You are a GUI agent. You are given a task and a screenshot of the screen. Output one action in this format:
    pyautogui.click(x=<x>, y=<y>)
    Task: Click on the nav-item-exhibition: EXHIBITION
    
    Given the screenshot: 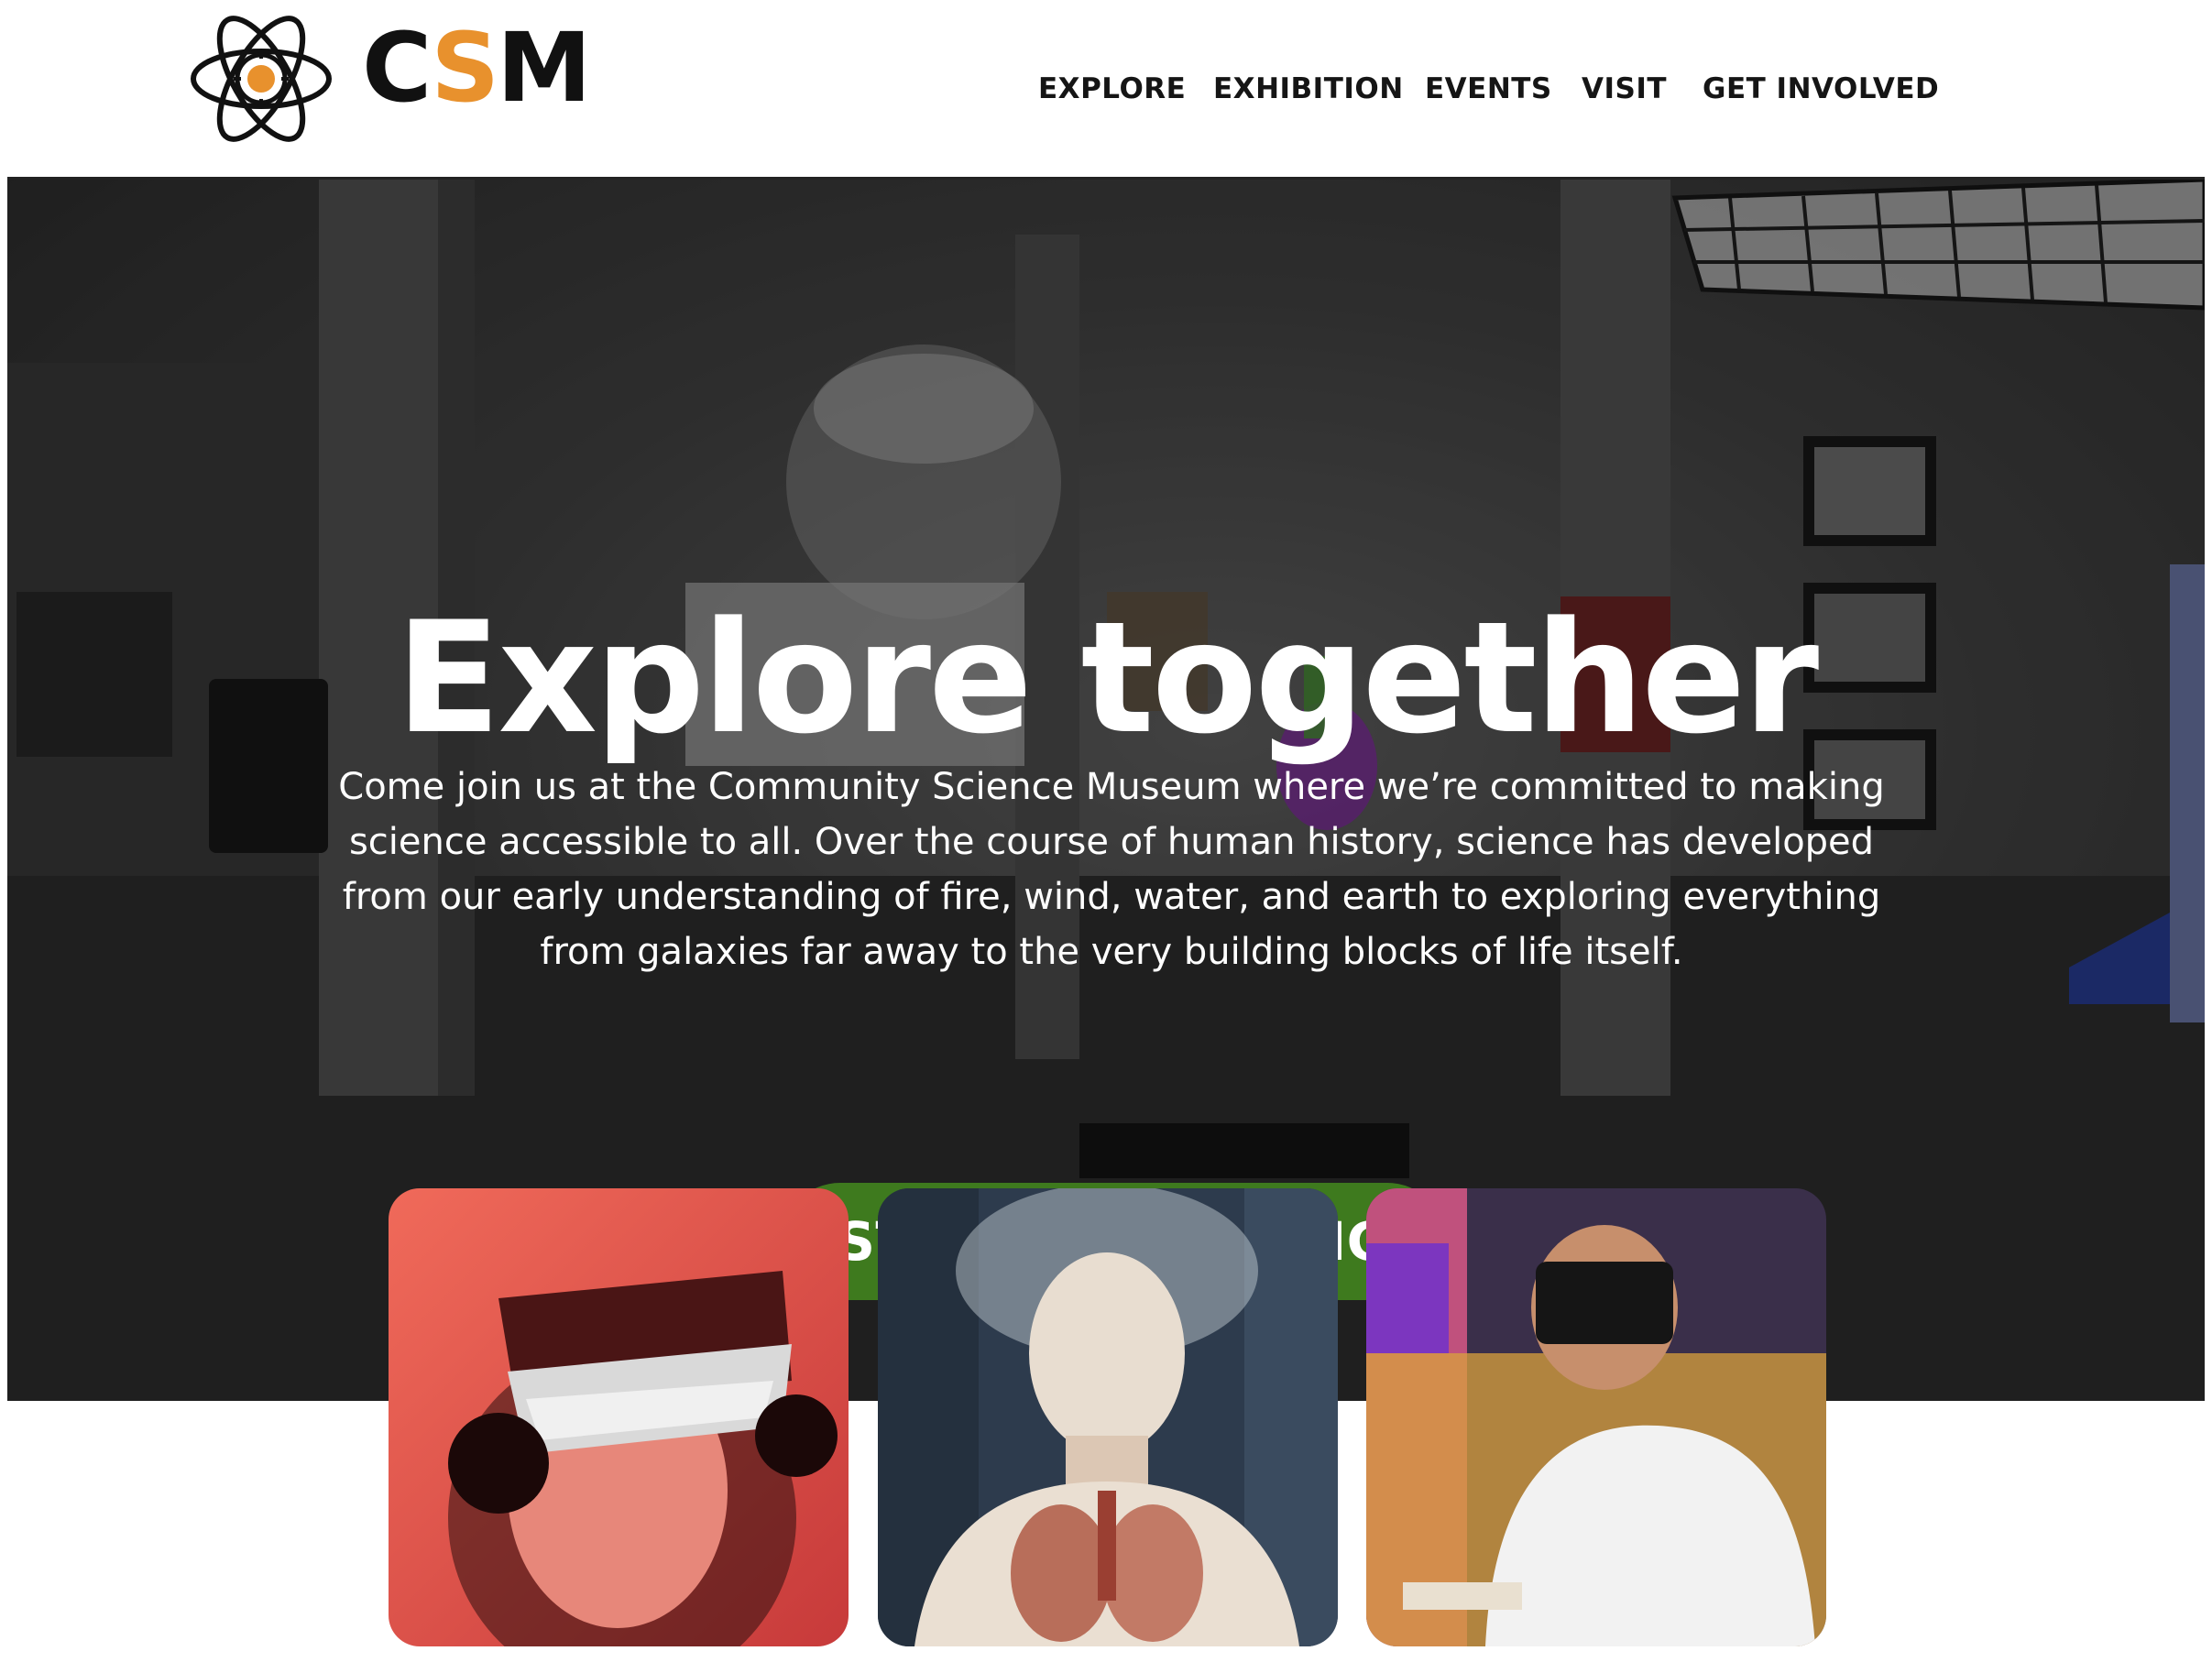 What is the action you would take?
    pyautogui.click(x=1308, y=89)
    